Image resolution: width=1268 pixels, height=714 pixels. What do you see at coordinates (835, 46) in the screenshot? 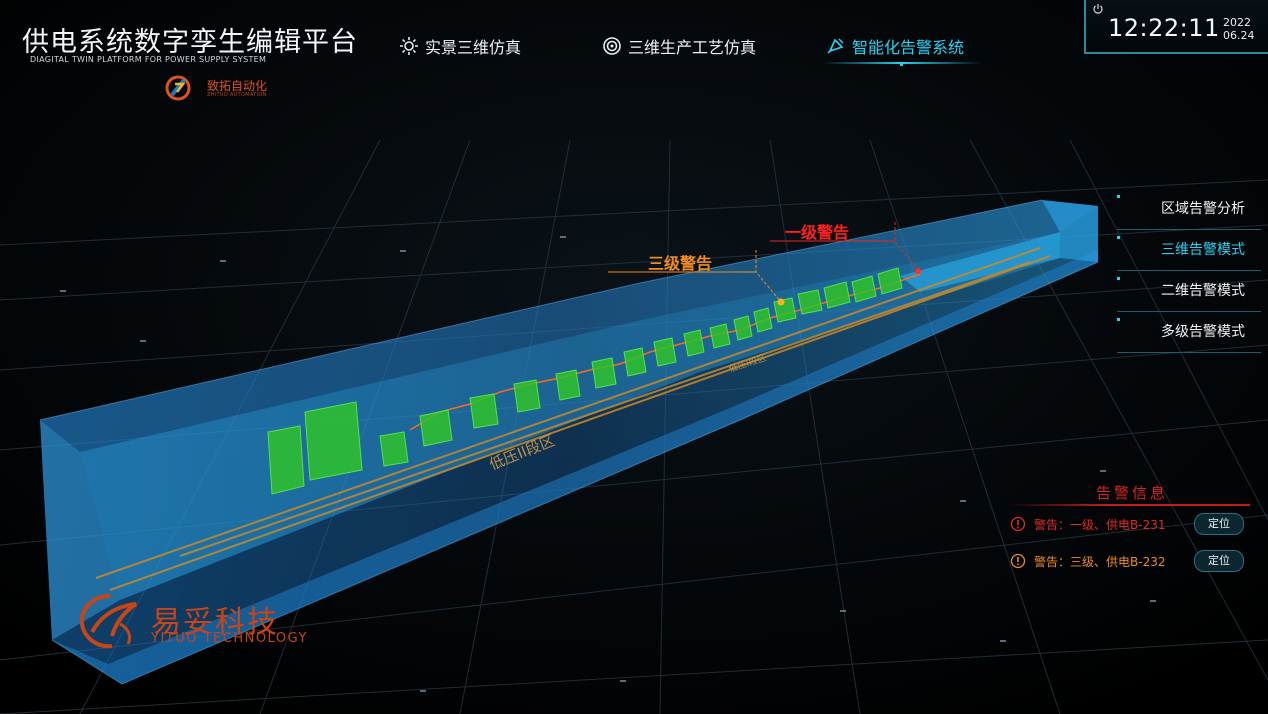
I see `alarm-bell-icon` at bounding box center [835, 46].